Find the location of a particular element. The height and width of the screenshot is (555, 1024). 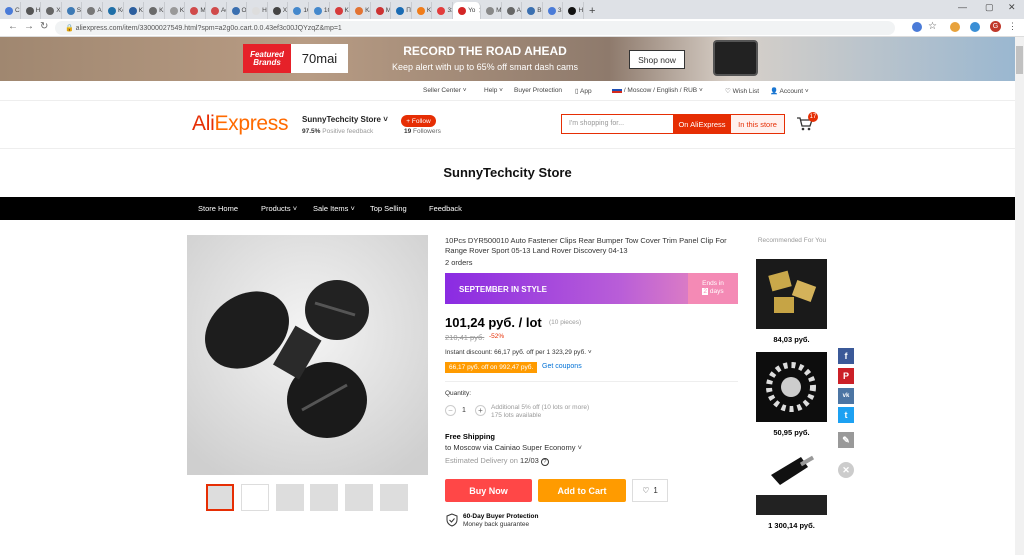

brand-name: 70mai is located at coordinates (319, 58).